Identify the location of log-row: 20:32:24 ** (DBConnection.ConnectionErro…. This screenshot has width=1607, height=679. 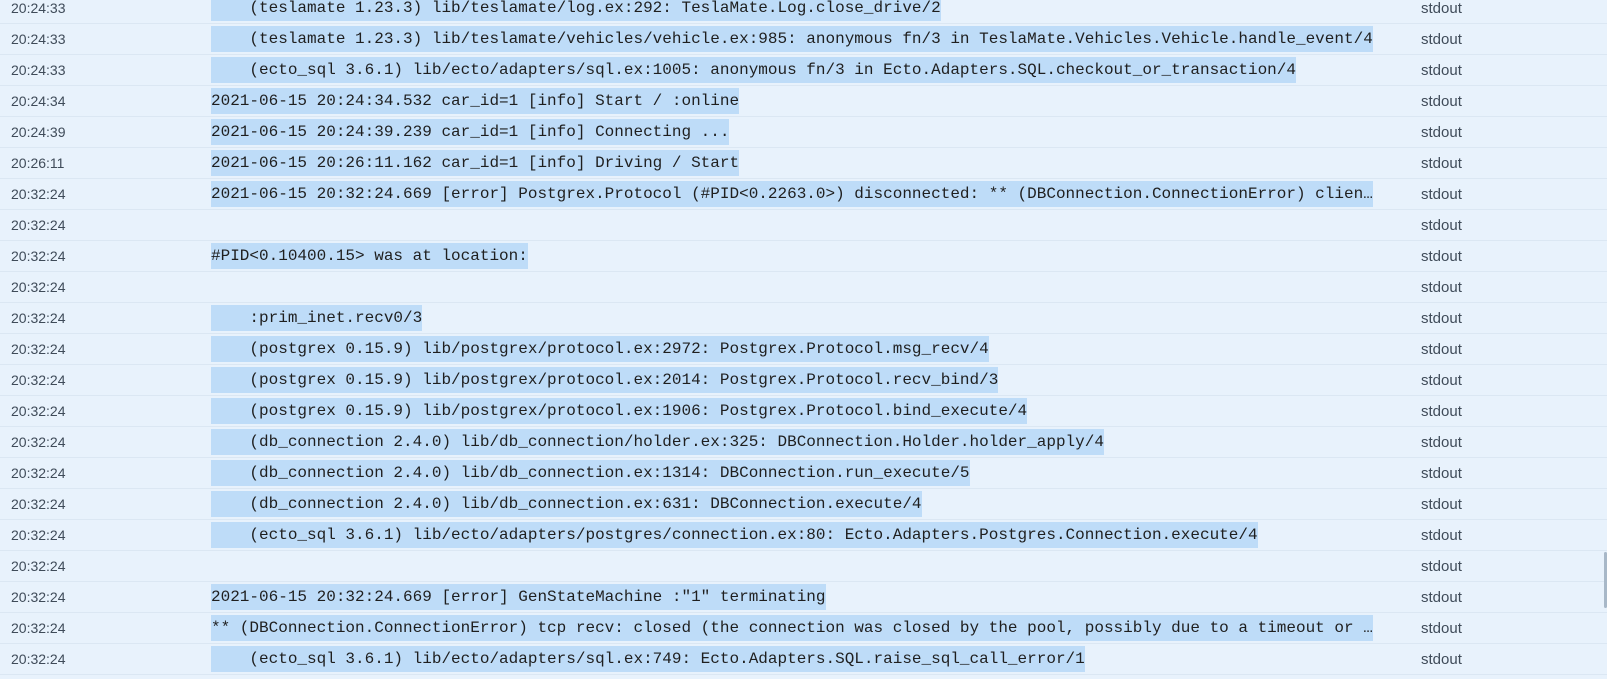
(803, 628).